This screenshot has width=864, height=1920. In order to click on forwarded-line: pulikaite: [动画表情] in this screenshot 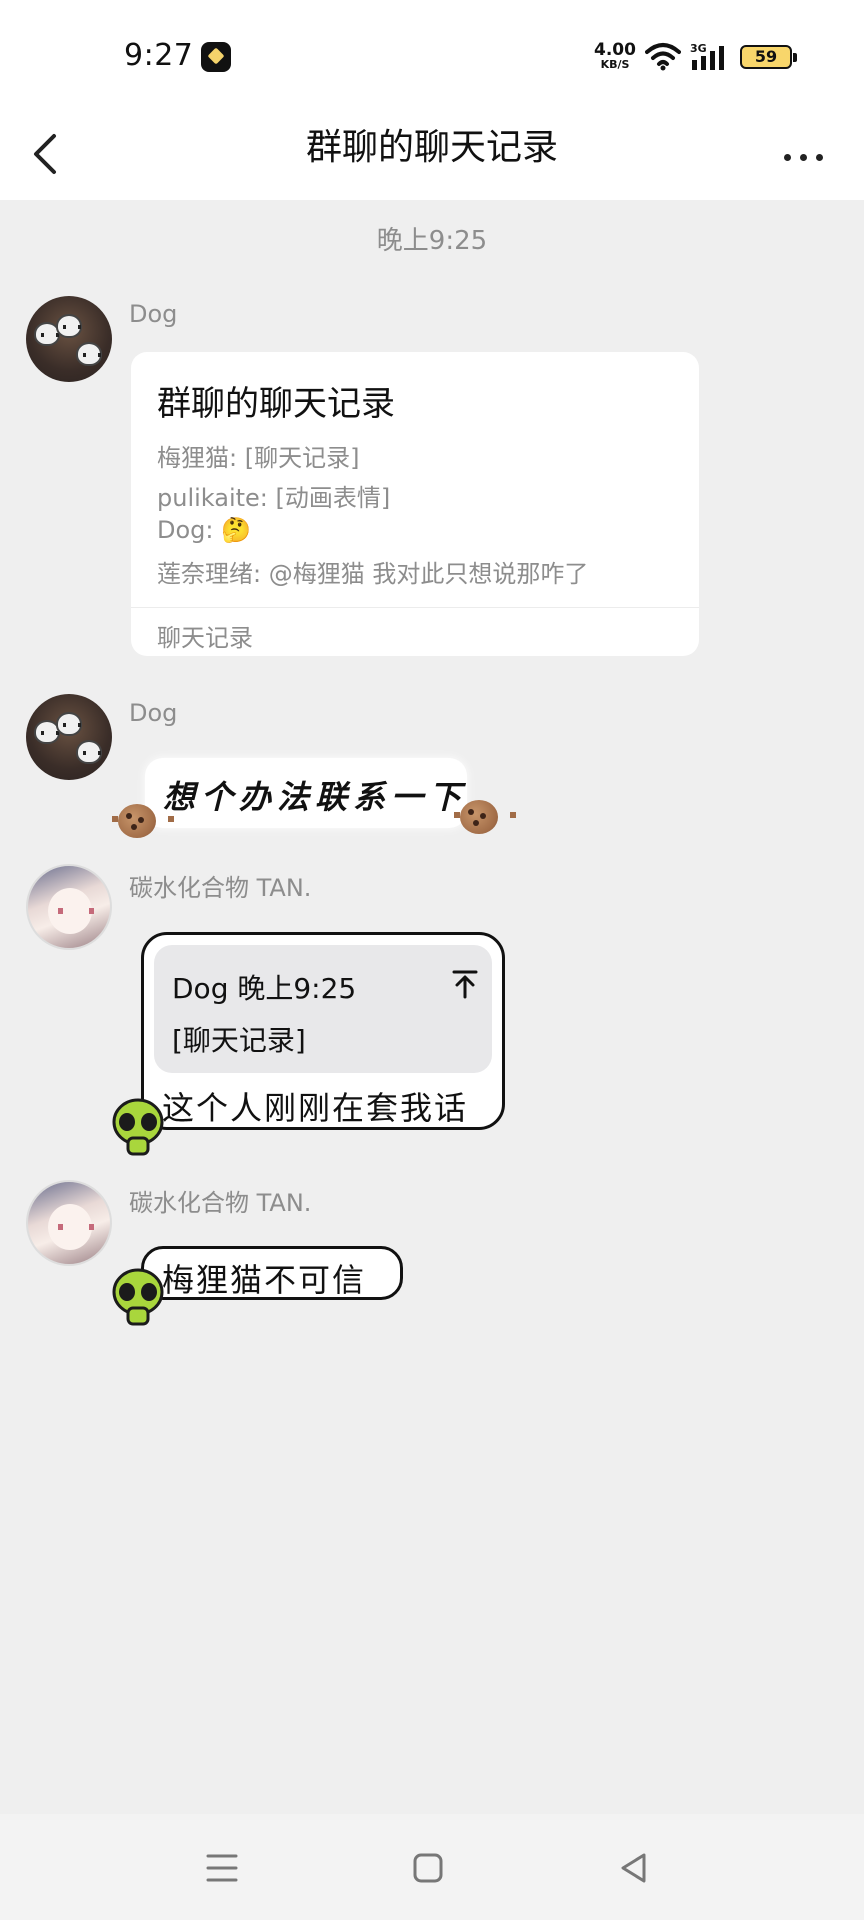, I will do `click(274, 498)`.